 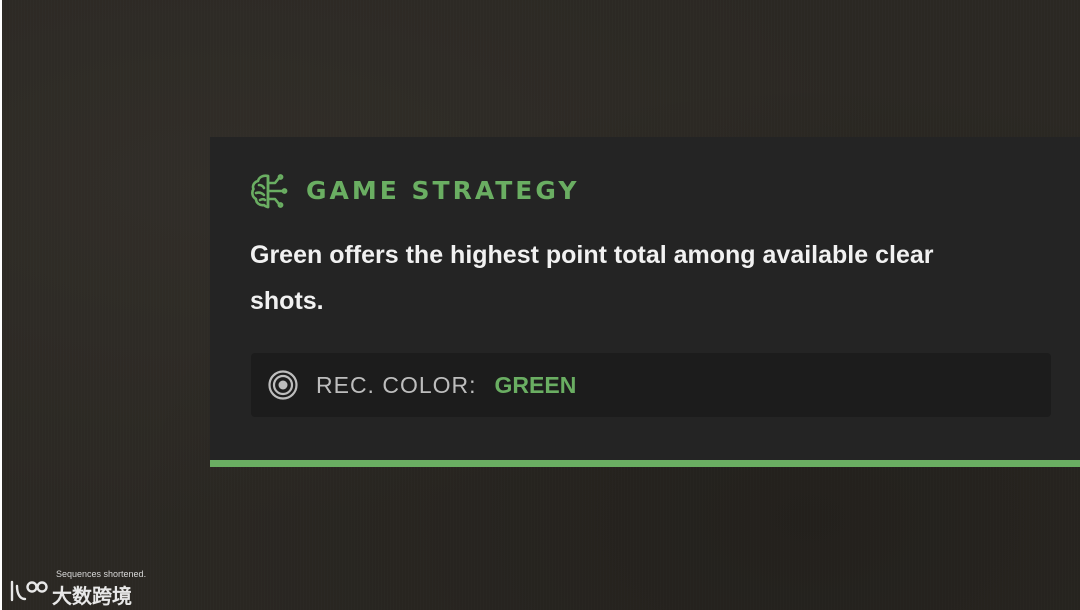 What do you see at coordinates (535, 384) in the screenshot?
I see `recommended-color-value: GREEN` at bounding box center [535, 384].